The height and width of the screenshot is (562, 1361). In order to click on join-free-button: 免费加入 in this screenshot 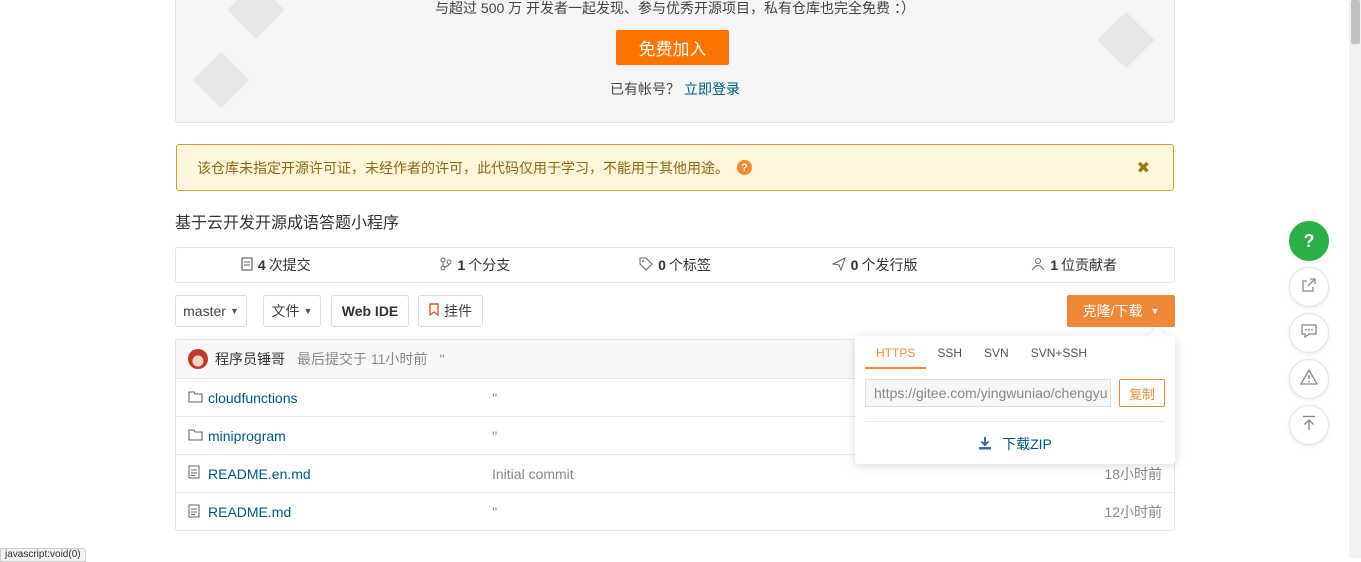, I will do `click(672, 47)`.